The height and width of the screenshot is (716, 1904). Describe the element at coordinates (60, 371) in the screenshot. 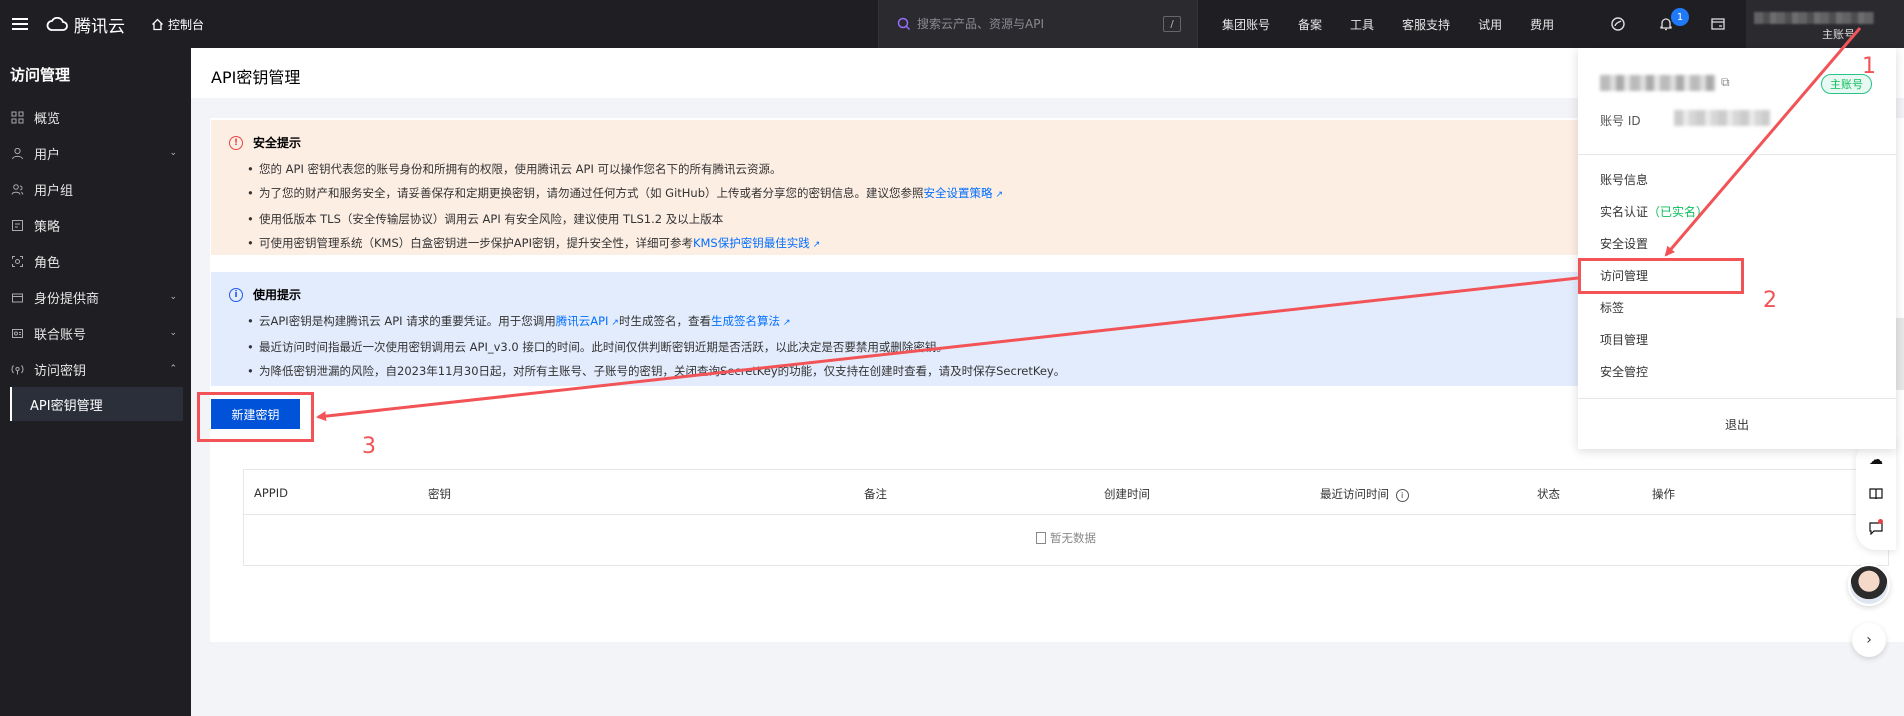

I see `sidebar-item-label: 访问密钥` at that location.